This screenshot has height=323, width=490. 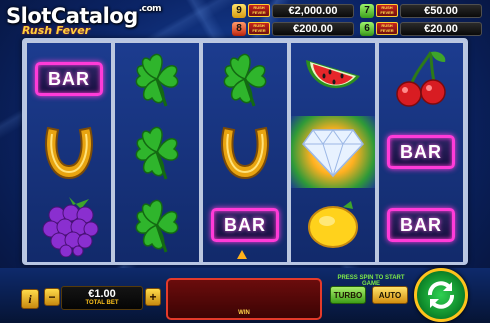 I want to click on spin-arrows-icon, so click(x=441, y=295).